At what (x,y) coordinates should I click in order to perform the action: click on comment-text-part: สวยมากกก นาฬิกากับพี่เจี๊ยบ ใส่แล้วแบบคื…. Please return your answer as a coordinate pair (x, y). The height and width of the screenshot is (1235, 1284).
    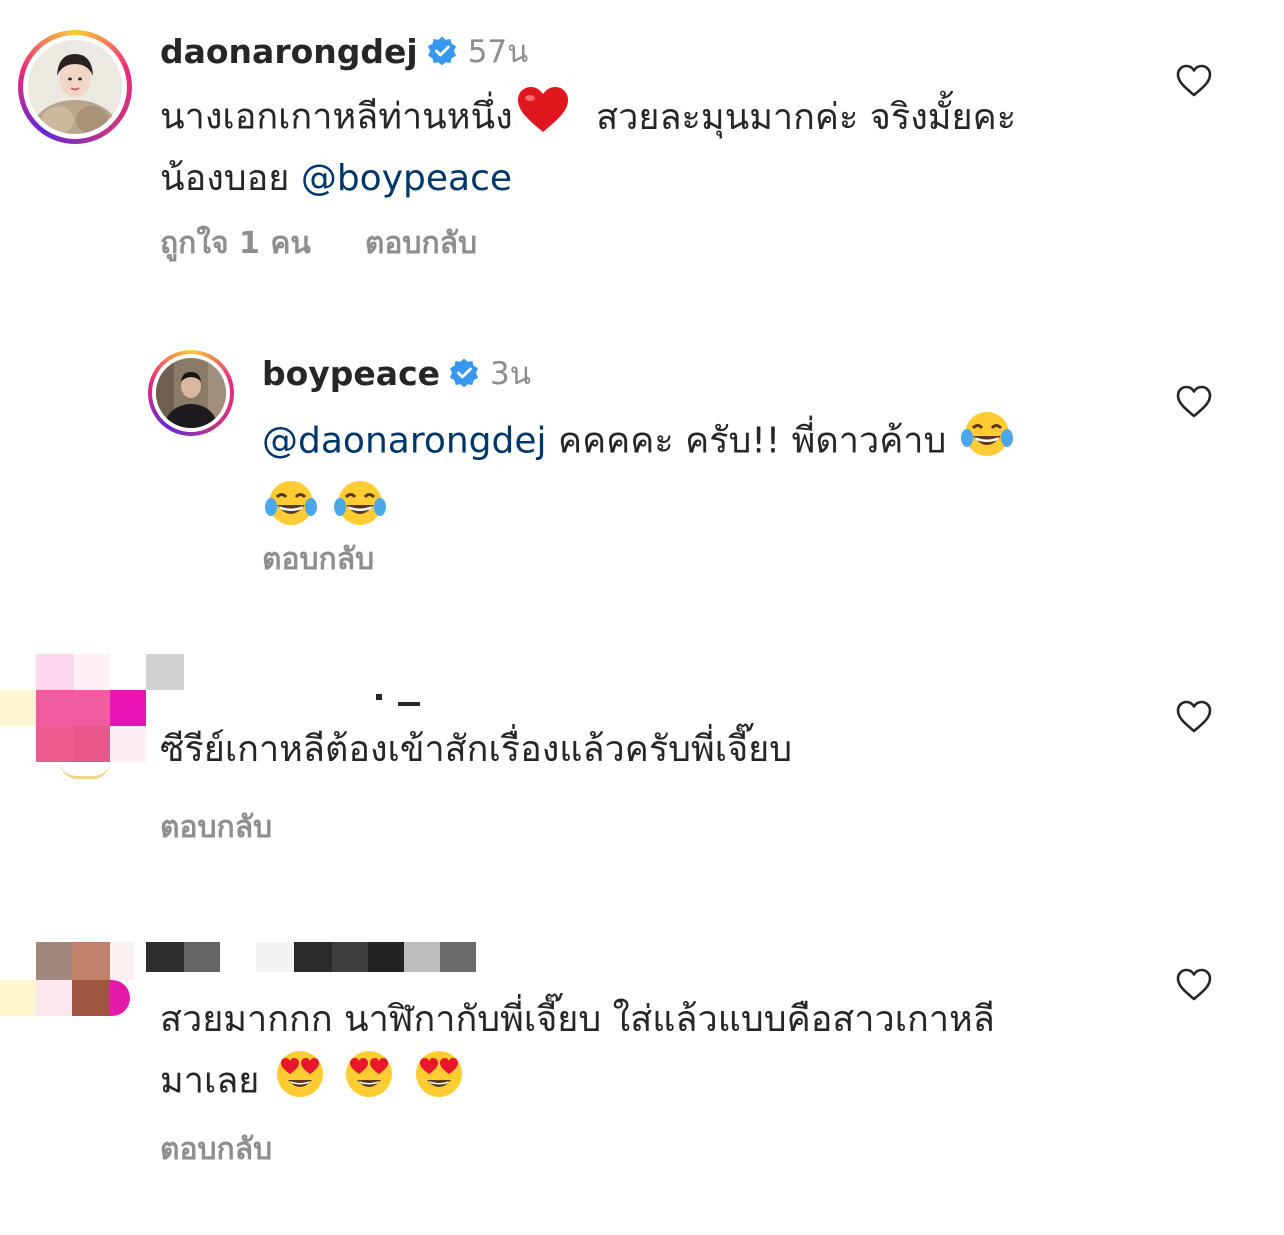
    Looking at the image, I should click on (577, 1019).